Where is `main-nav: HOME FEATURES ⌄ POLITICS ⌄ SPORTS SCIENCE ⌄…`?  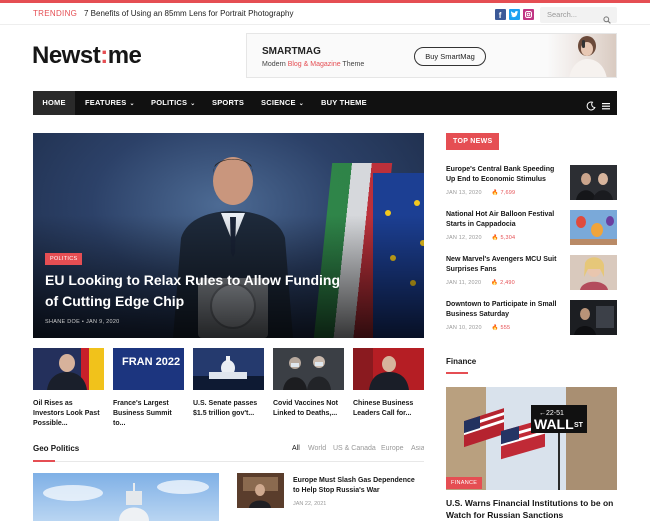 main-nav: HOME FEATURES ⌄ POLITICS ⌄ SPORTS SCIENCE ⌄… is located at coordinates (325, 103).